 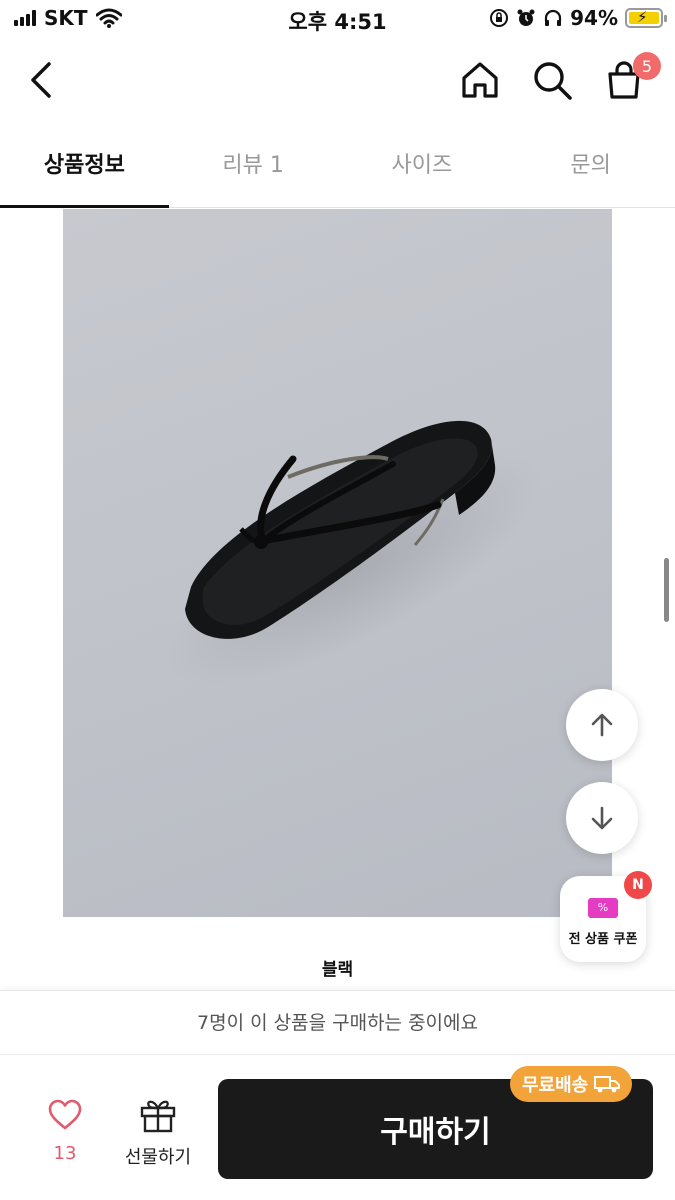 What do you see at coordinates (337, 20) in the screenshot?
I see `status-bar: SKT 오후 4:51 94% ⚡` at bounding box center [337, 20].